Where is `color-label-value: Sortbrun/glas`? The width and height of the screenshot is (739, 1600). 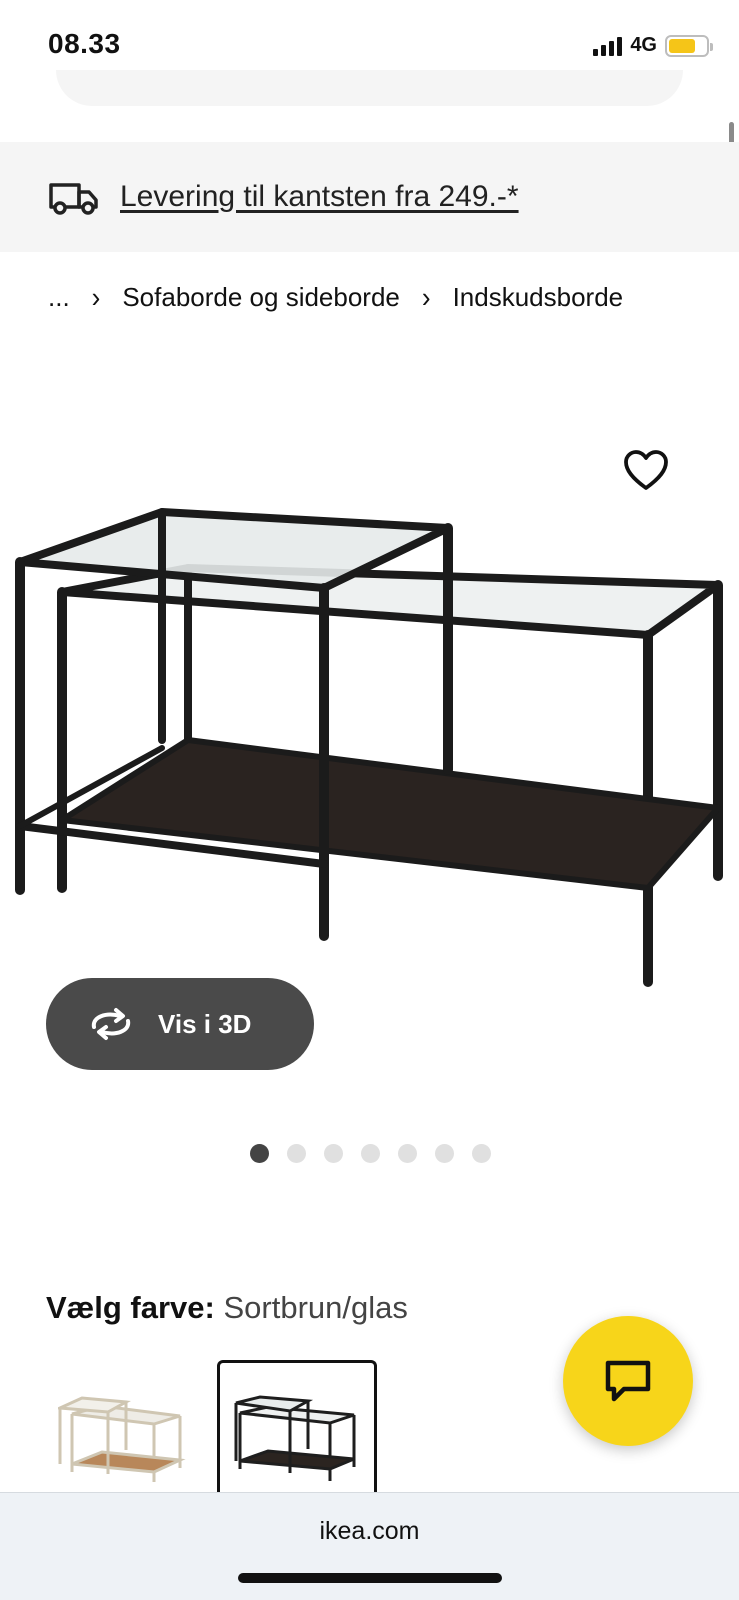 color-label-value: Sortbrun/glas is located at coordinates (315, 1307).